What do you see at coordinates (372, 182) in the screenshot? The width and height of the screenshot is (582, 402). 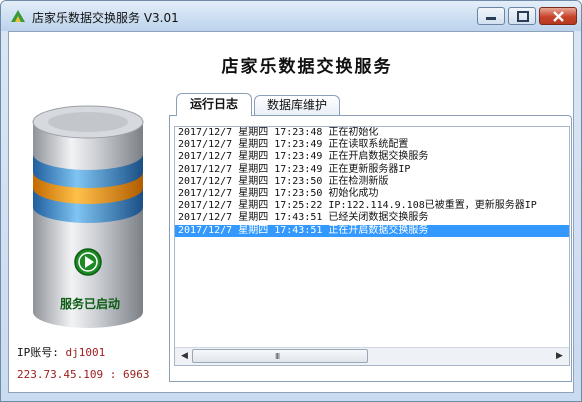 I see `log-entry: 2017/12/7 星期四 17:23:50 正在检测新版` at bounding box center [372, 182].